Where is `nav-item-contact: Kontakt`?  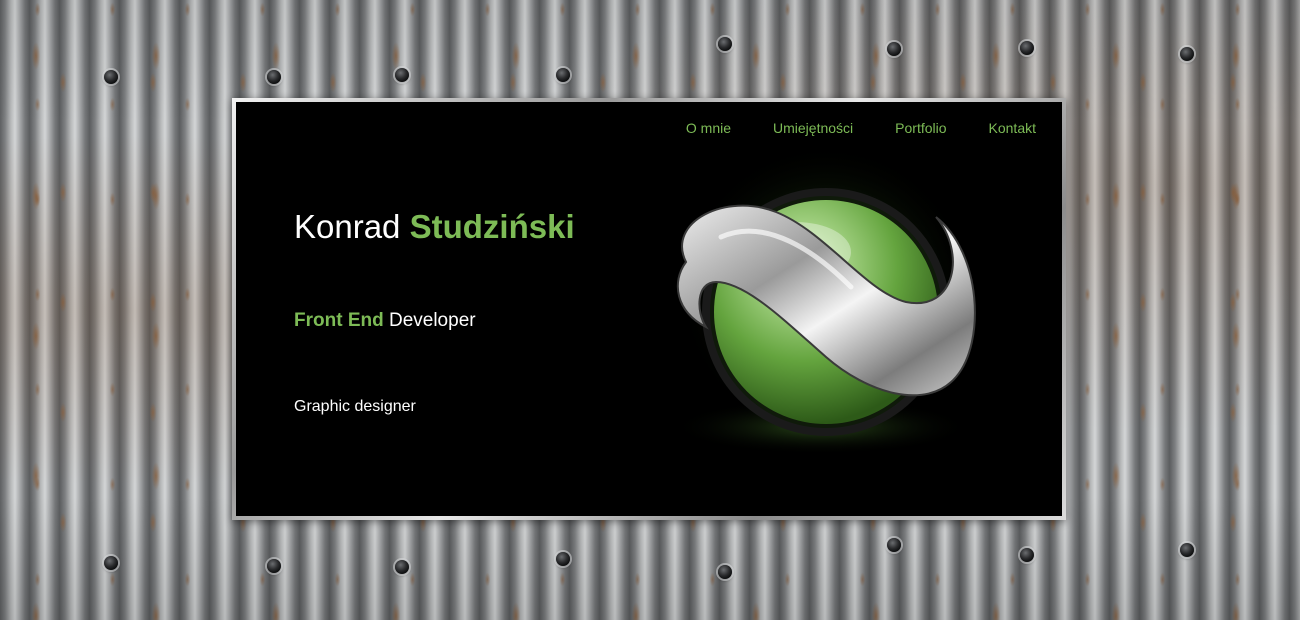 nav-item-contact: Kontakt is located at coordinates (1012, 128).